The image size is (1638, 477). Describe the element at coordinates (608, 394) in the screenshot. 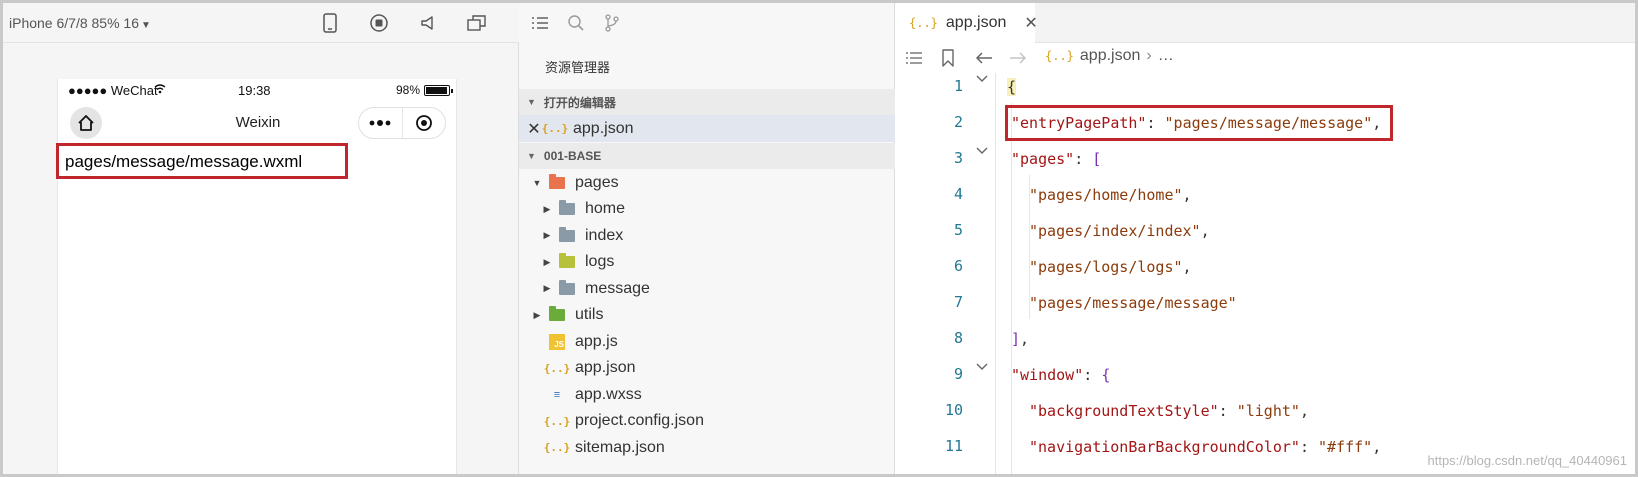

I see `tree-item-label: app.wxss` at that location.